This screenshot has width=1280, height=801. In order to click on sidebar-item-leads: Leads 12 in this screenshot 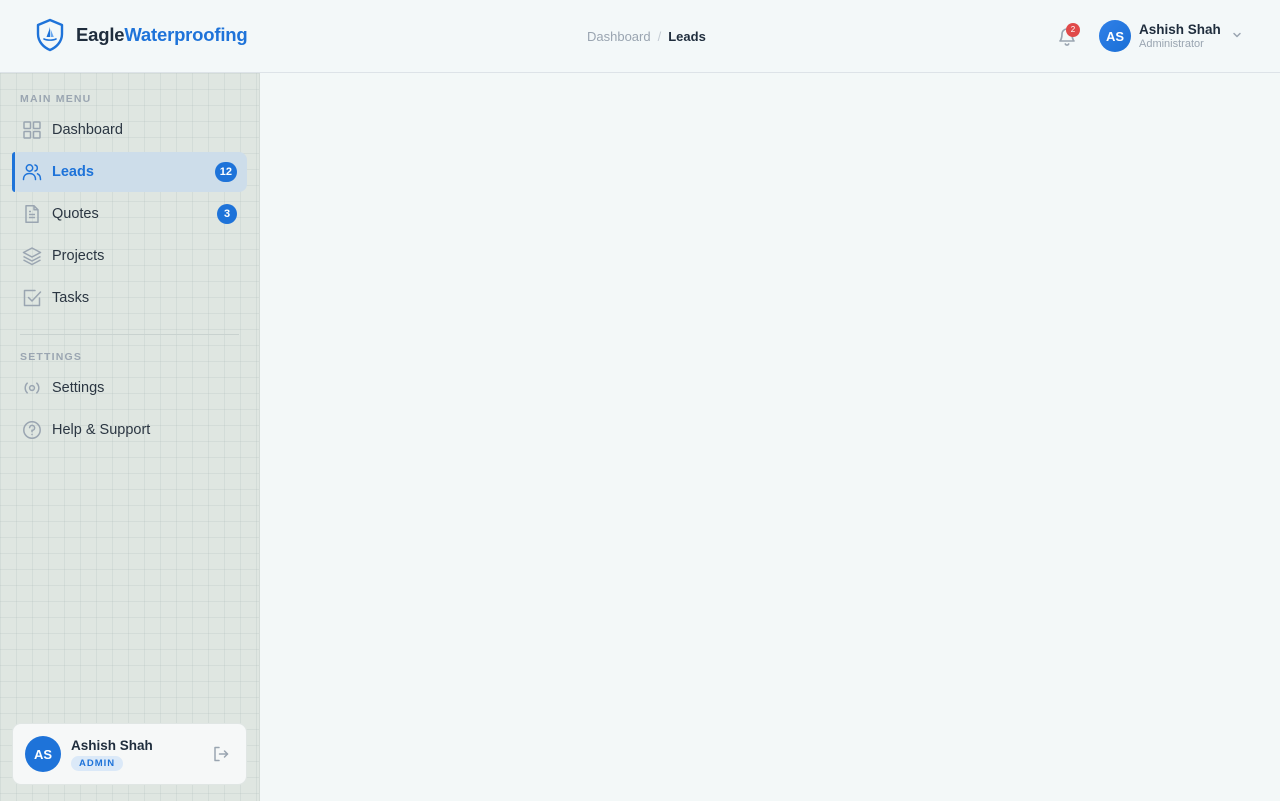, I will do `click(129, 172)`.